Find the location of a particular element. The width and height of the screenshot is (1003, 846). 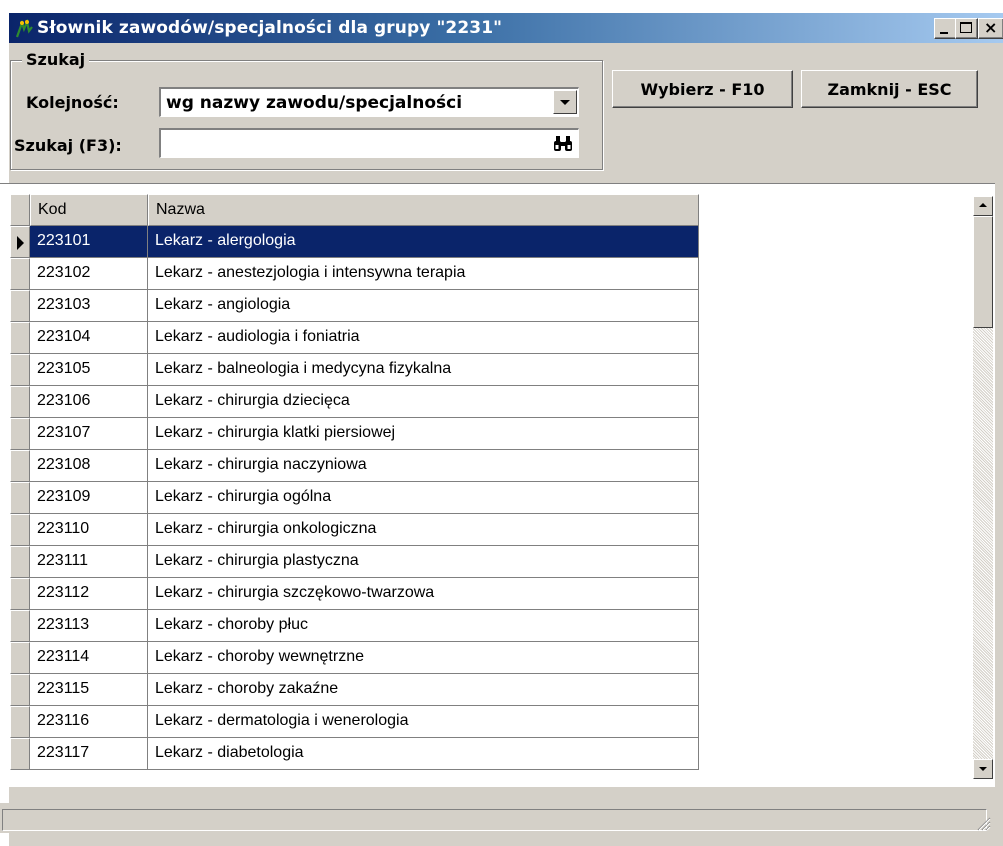

cell-nazwa: Lekarz - chirurgia plastyczna is located at coordinates (423, 562).